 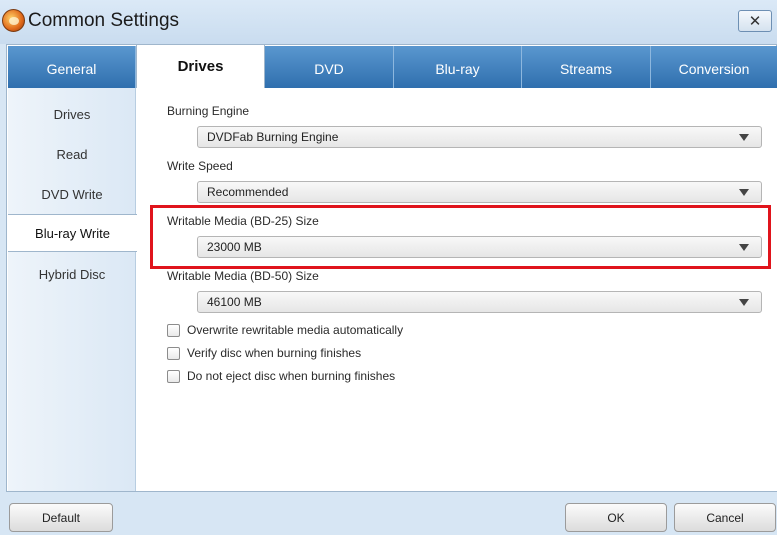 What do you see at coordinates (173, 330) in the screenshot?
I see `overwrite-rewritable-checkbox` at bounding box center [173, 330].